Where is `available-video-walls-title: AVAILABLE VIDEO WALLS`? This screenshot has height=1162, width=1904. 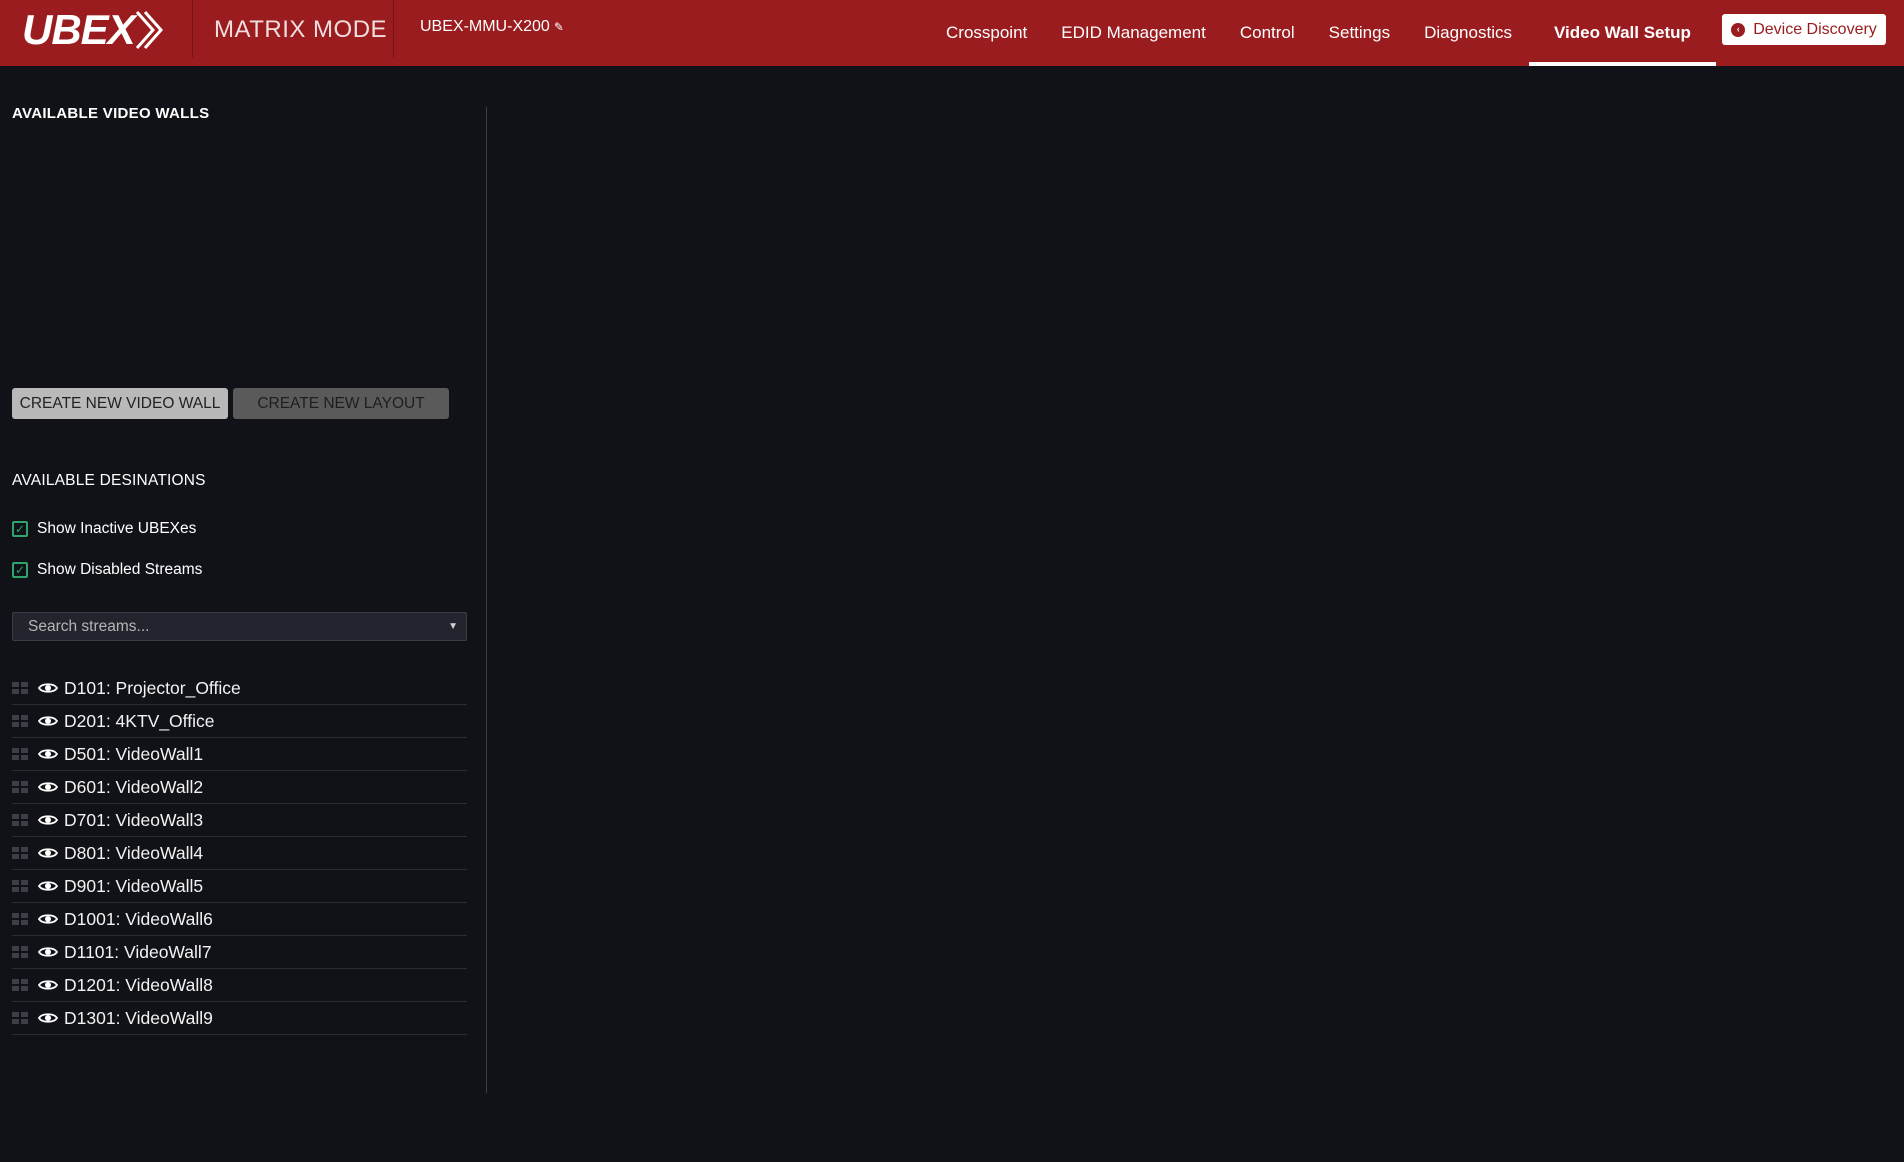
available-video-walls-title: AVAILABLE VIDEO WALLS is located at coordinates (111, 113).